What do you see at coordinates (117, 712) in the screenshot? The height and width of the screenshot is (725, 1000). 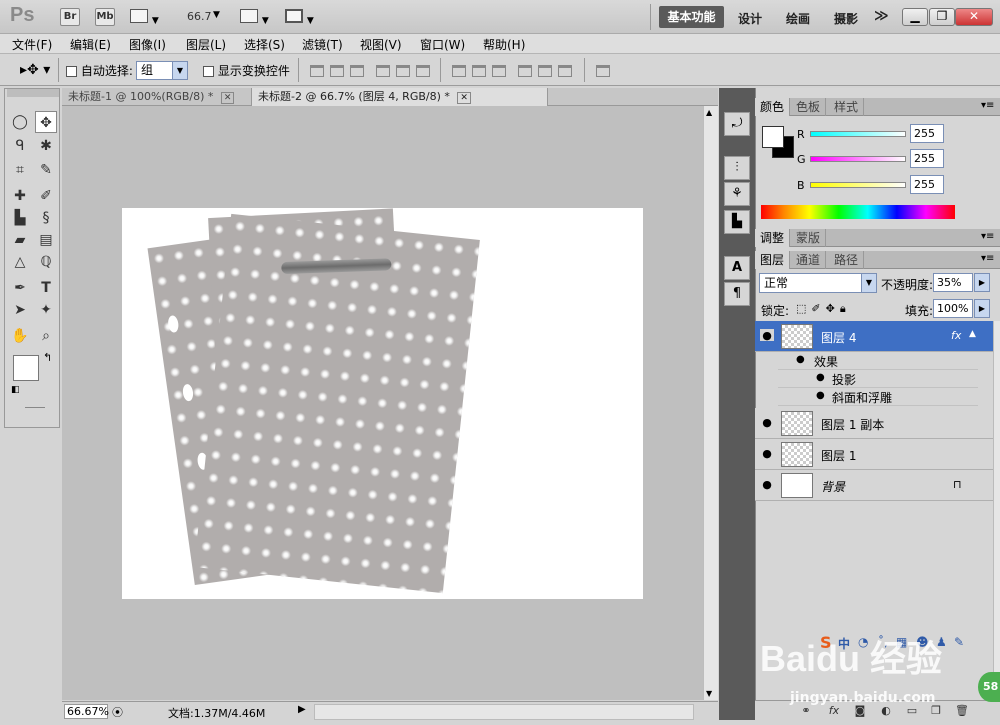 I see `status-options-icon: ⦿` at bounding box center [117, 712].